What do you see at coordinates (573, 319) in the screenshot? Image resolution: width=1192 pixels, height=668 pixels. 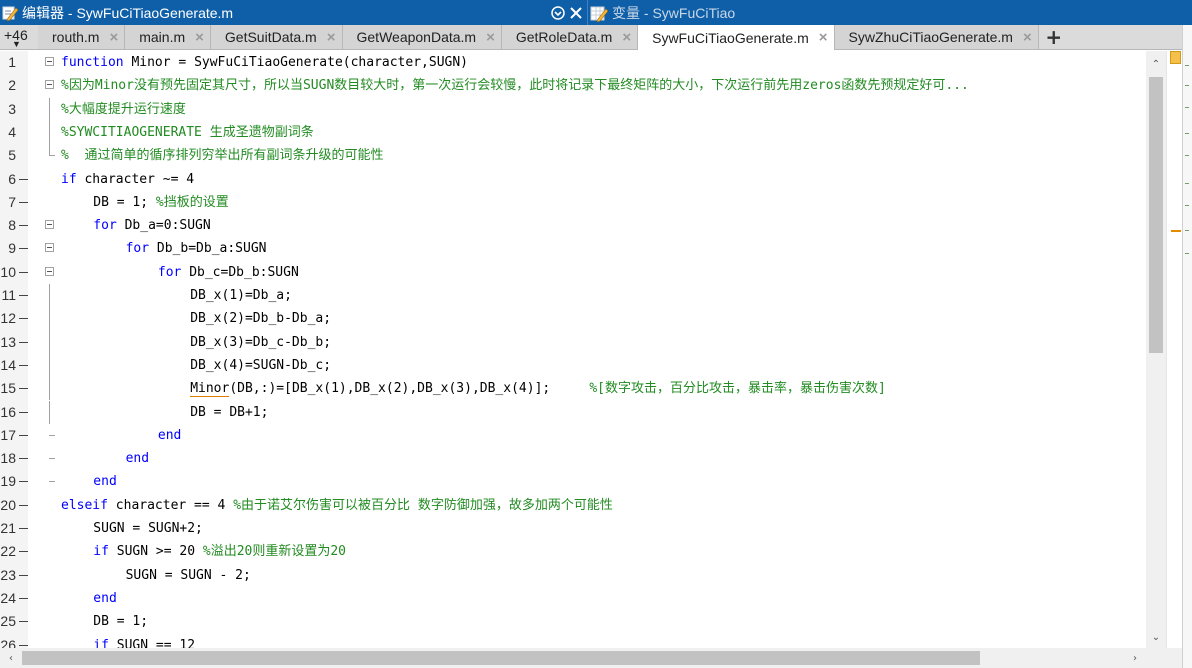 I see `code-line: 12 DB_x(2)=Db_b-Db_a;` at bounding box center [573, 319].